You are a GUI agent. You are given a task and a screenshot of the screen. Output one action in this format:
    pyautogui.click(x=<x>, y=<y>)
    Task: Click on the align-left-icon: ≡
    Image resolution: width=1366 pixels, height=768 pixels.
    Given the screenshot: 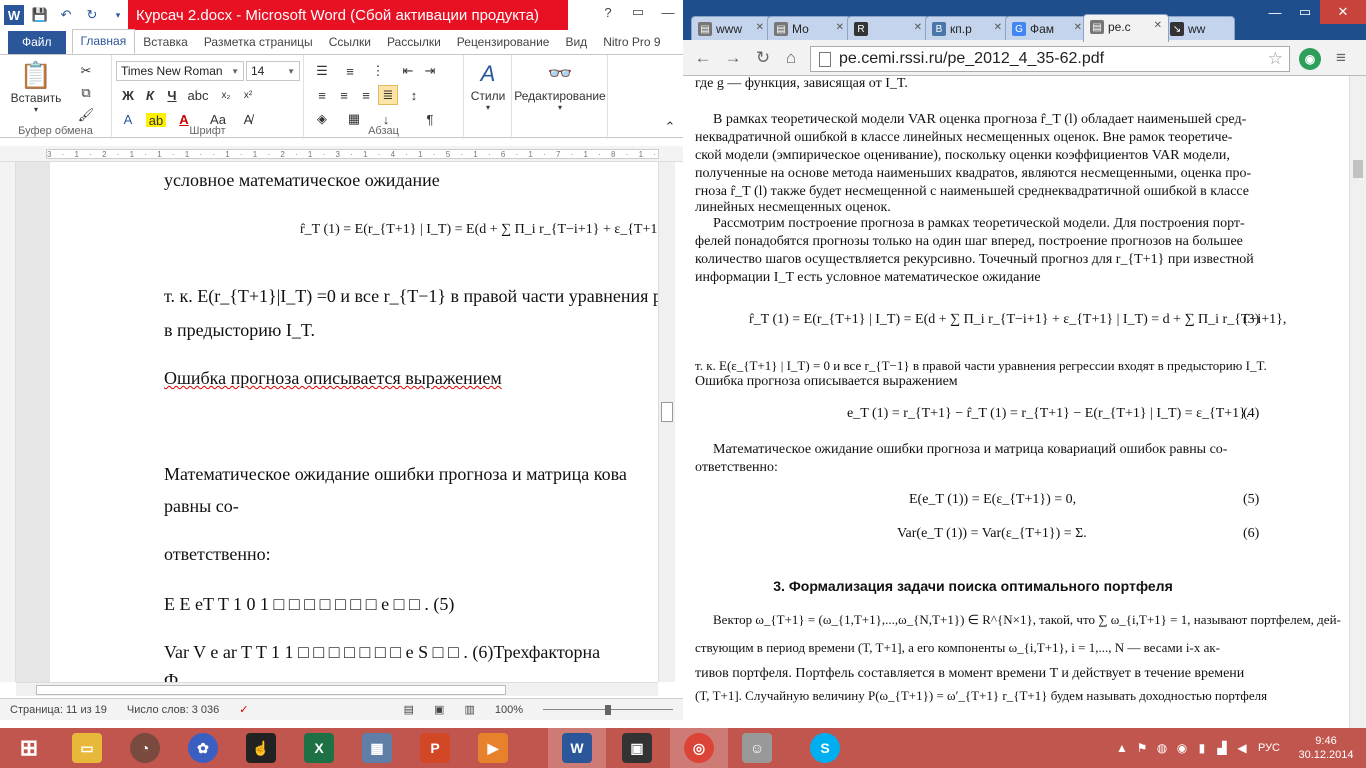 What is the action you would take?
    pyautogui.click(x=322, y=95)
    